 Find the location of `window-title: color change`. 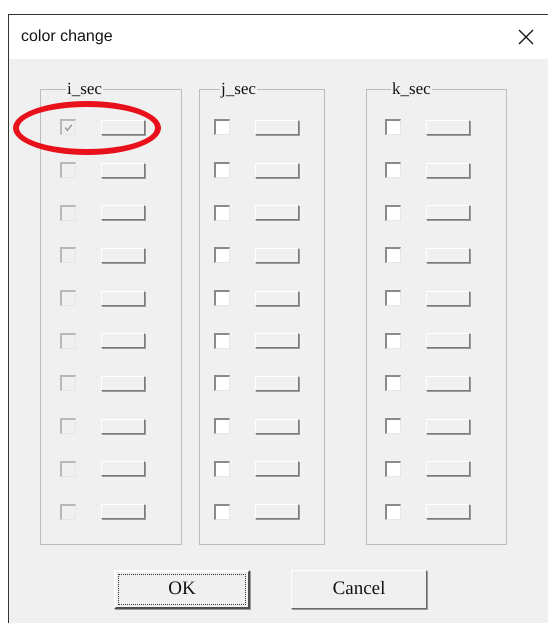

window-title: color change is located at coordinates (67, 37).